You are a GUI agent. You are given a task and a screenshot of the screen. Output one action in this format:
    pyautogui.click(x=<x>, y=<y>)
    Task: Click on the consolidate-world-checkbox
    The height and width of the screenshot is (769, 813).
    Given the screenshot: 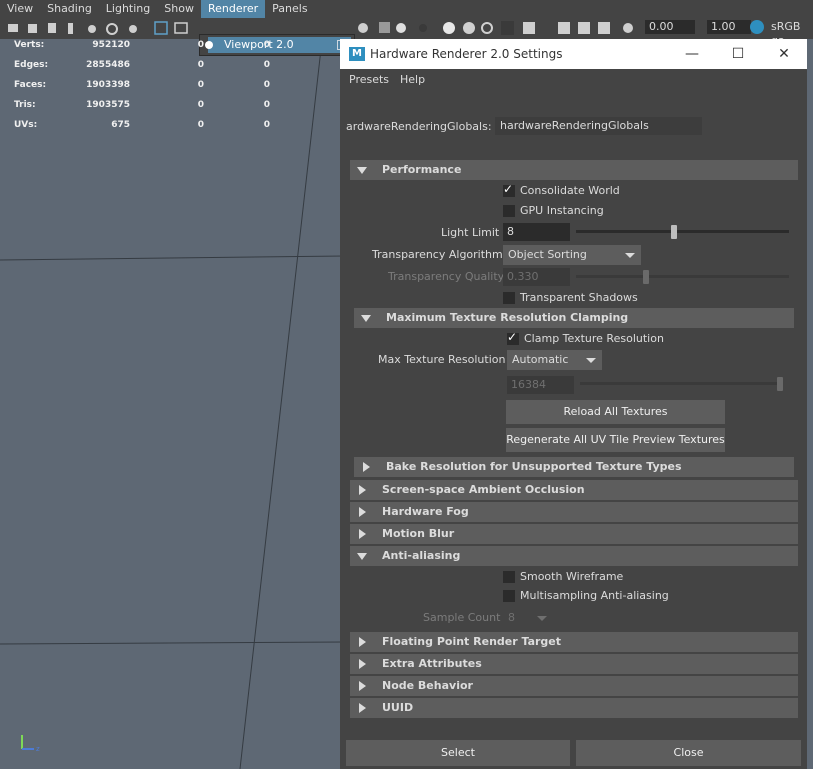 What is the action you would take?
    pyautogui.click(x=509, y=189)
    